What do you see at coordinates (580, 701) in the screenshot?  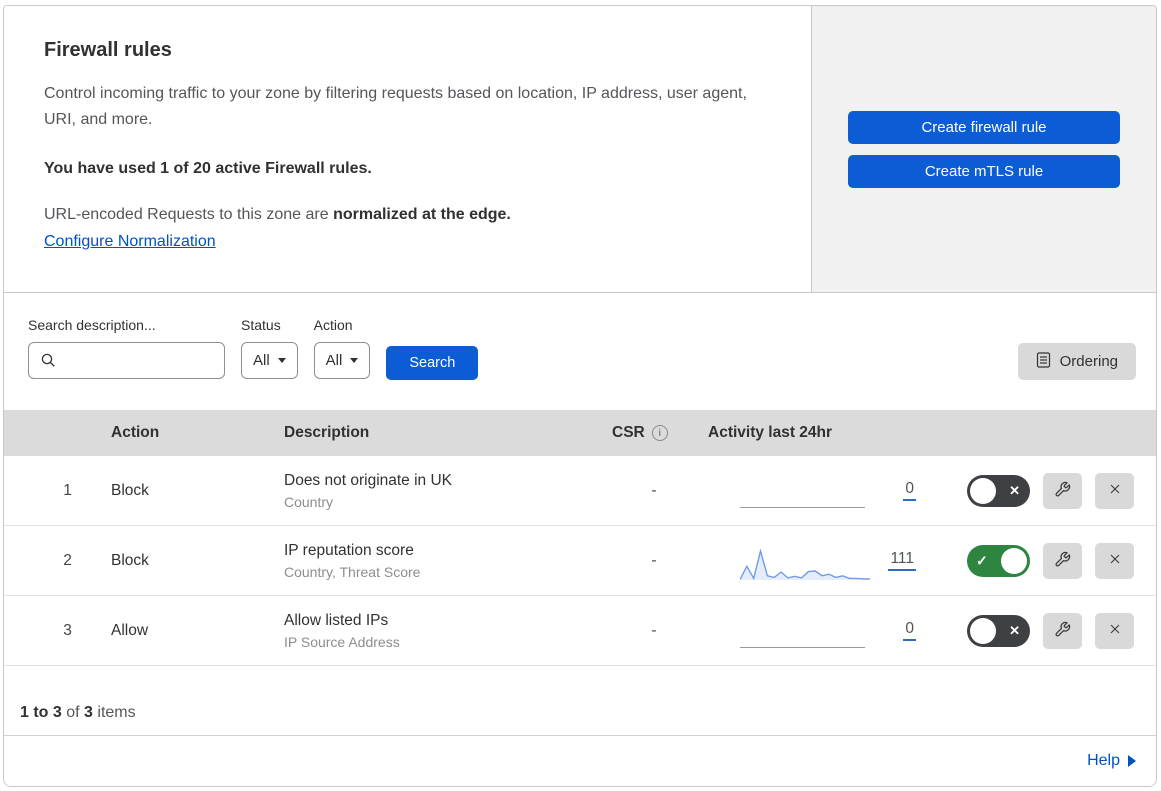 I see `pagination-summary: 1 to 3 of 3 items` at bounding box center [580, 701].